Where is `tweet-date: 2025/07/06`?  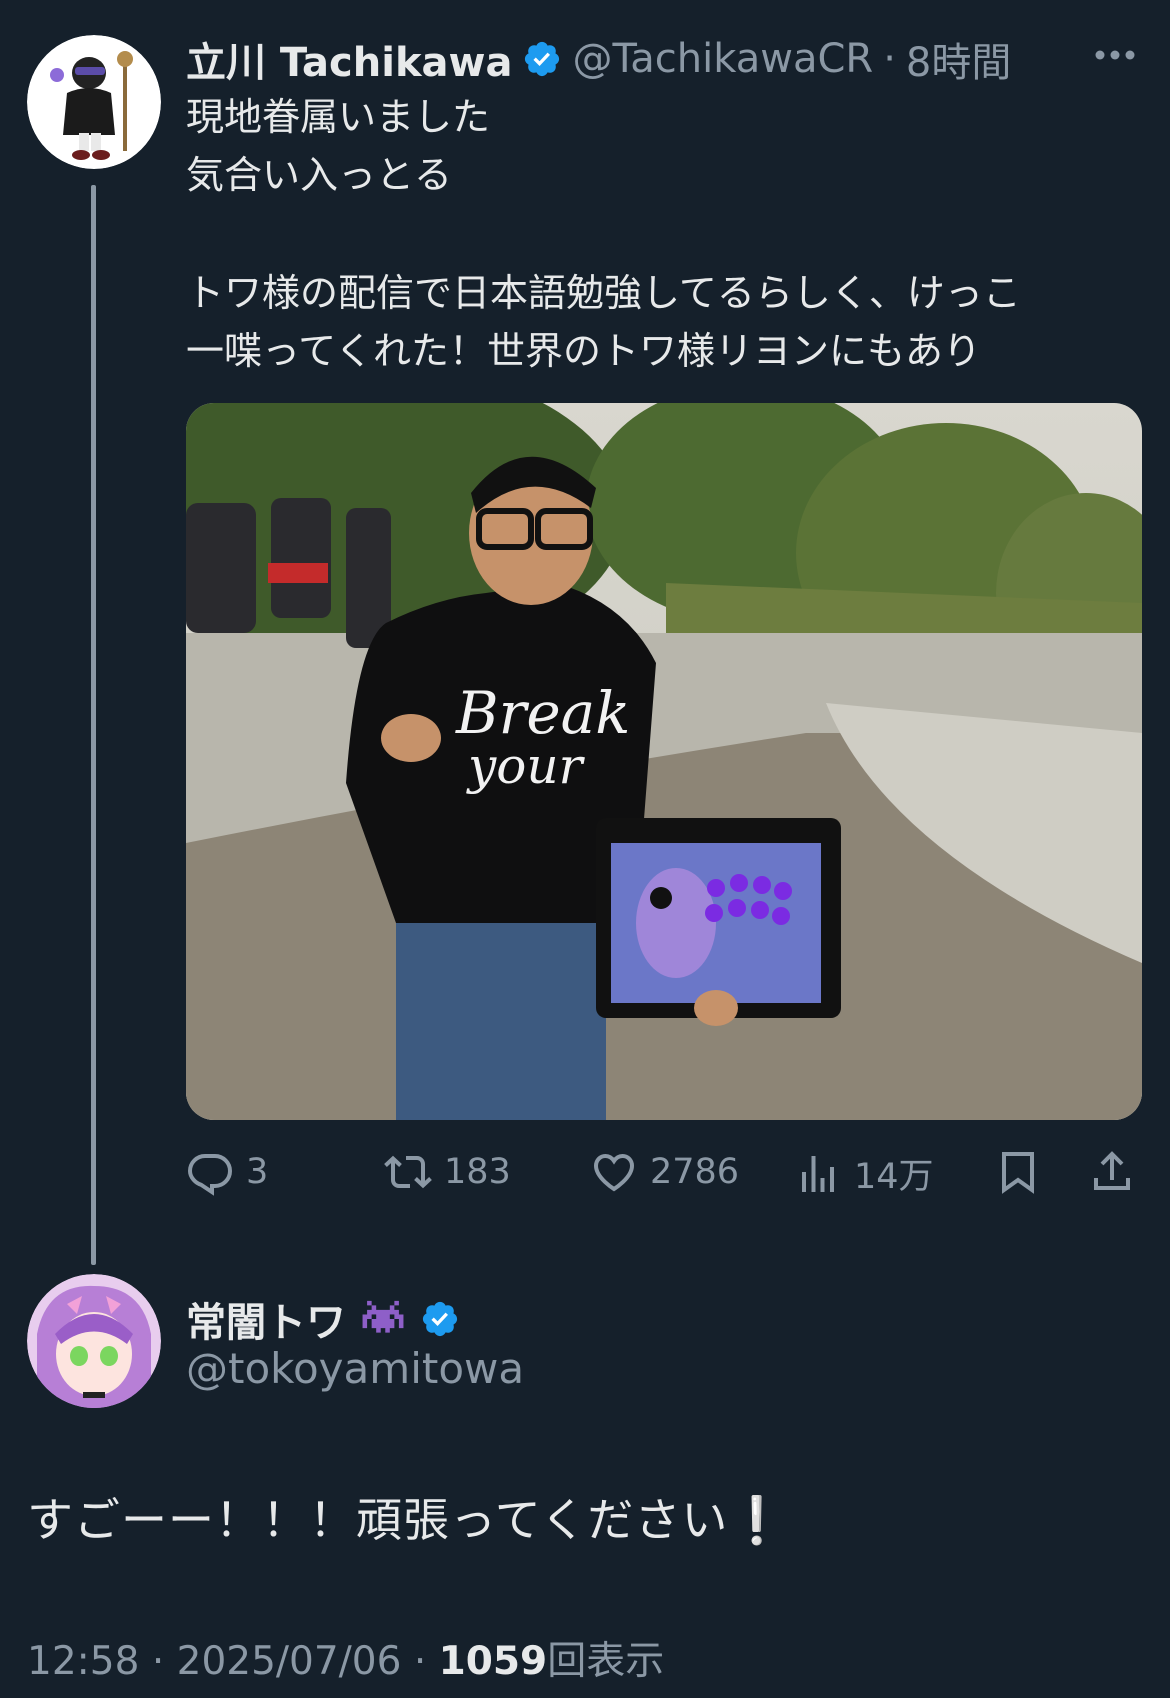
tweet-date: 2025/07/06 is located at coordinates (289, 1661).